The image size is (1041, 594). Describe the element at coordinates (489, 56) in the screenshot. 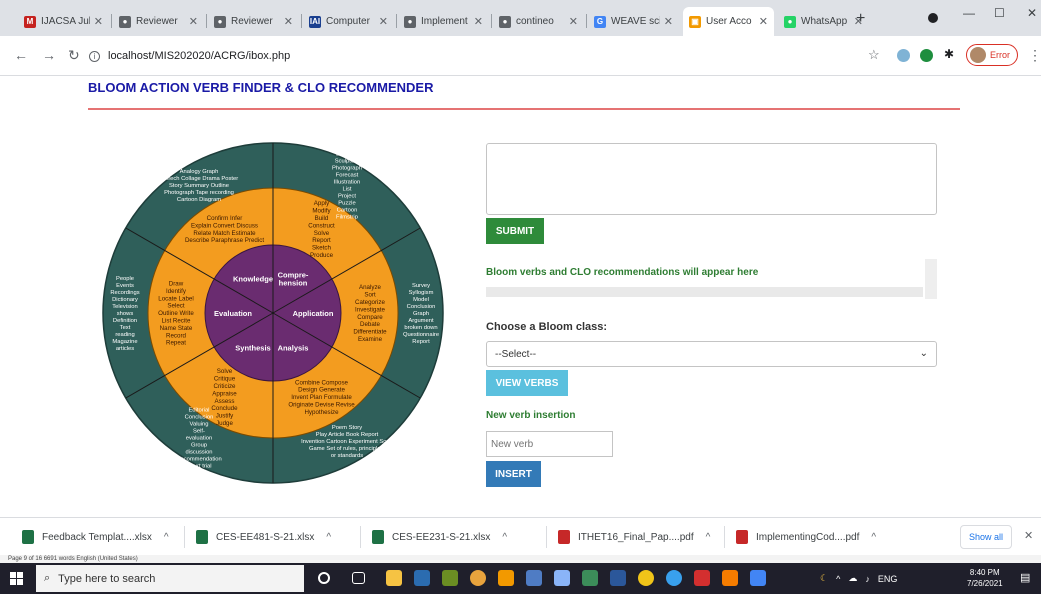

I see `address-bar: i localhost/MIS202020/ACRG/ibox.php` at that location.